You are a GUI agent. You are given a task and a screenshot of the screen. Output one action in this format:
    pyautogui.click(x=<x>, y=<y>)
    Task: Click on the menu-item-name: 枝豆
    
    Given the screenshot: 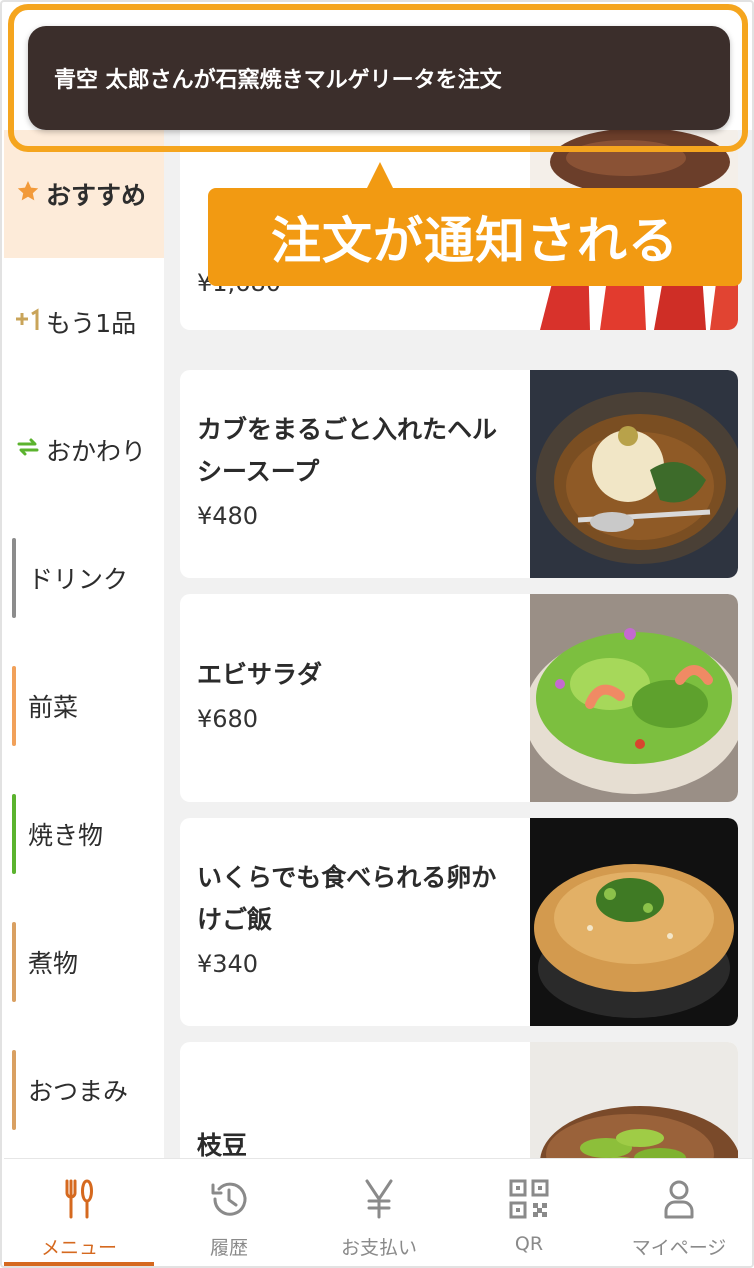 What is the action you would take?
    pyautogui.click(x=222, y=1144)
    